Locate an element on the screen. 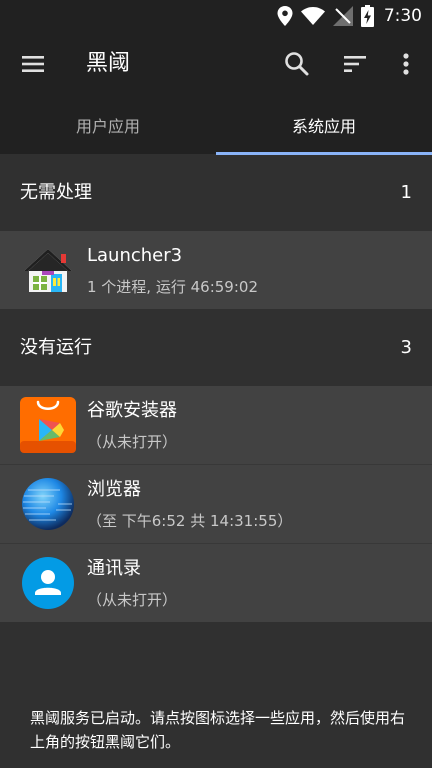 The height and width of the screenshot is (768, 432). app-name: 通讯录 is located at coordinates (114, 568).